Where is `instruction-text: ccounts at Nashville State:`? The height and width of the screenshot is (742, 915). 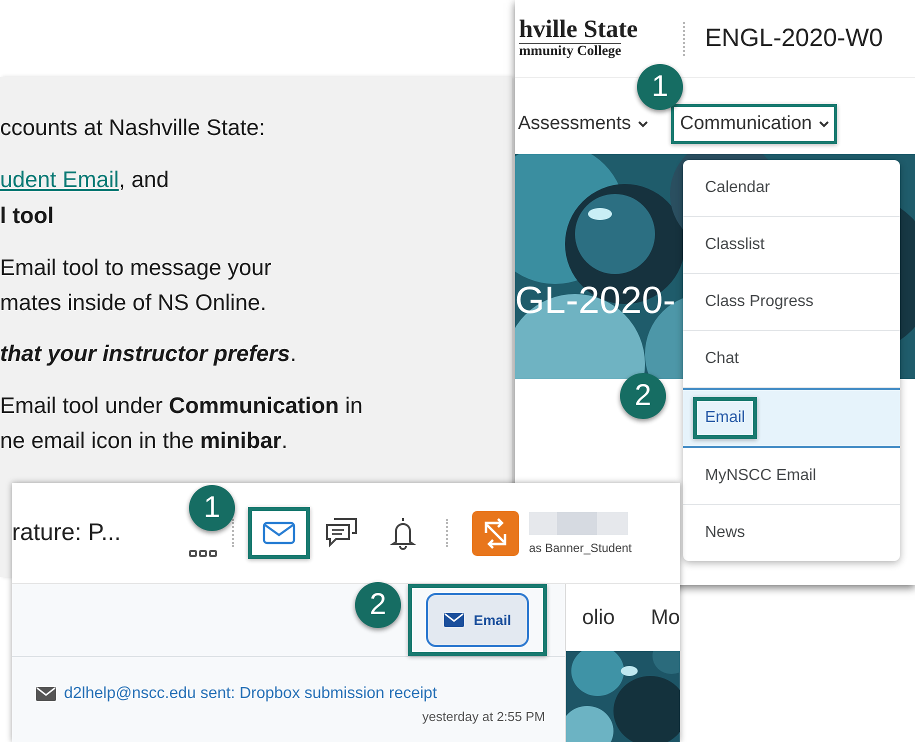
instruction-text: ccounts at Nashville State: is located at coordinates (133, 128).